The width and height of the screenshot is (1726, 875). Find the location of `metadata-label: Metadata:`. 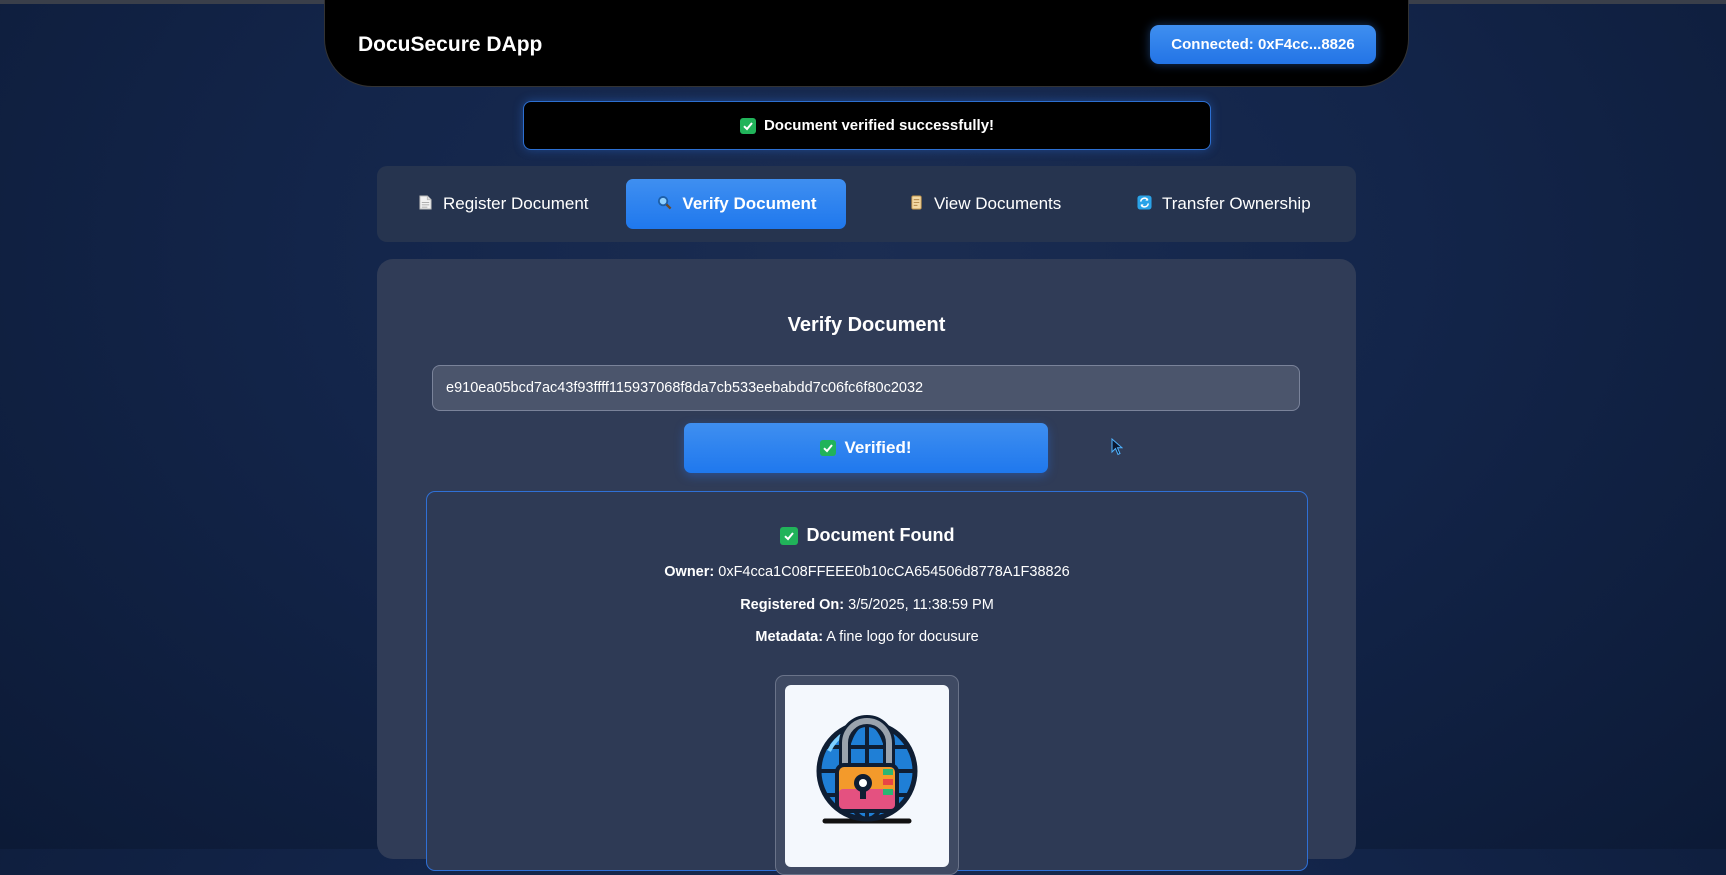

metadata-label: Metadata: is located at coordinates (789, 637).